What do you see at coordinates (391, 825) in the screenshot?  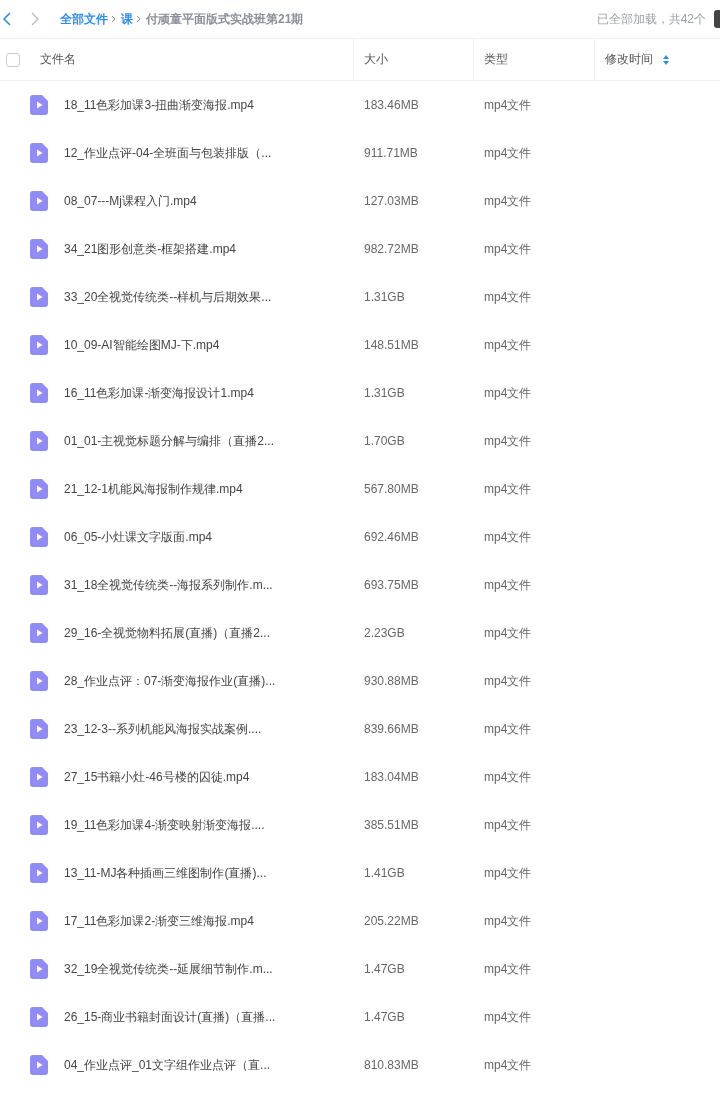 I see `file-size: 385.51MB` at bounding box center [391, 825].